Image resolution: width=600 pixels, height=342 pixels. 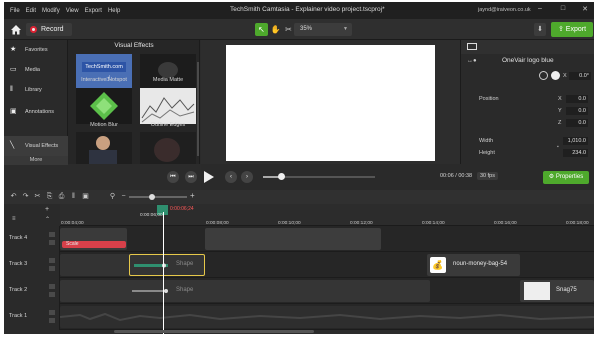 What do you see at coordinates (13, 196) in the screenshot?
I see `undo-icon: ↶` at bounding box center [13, 196].